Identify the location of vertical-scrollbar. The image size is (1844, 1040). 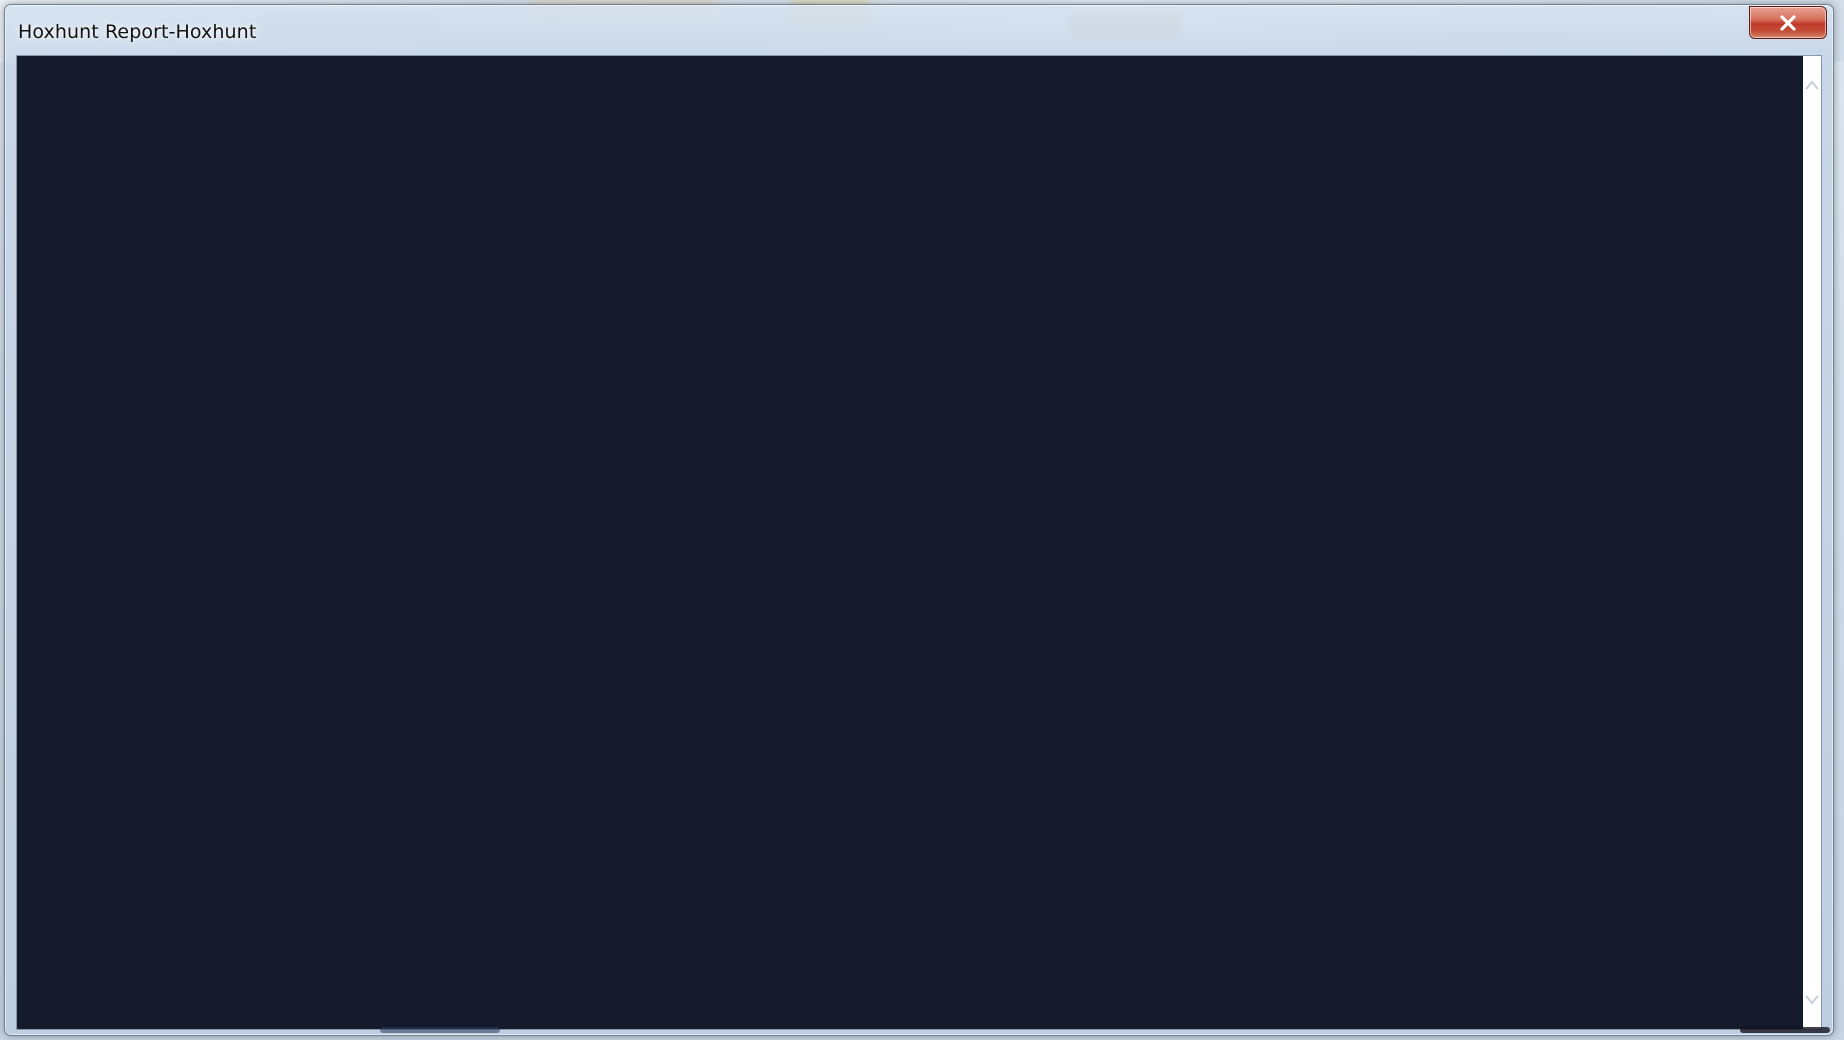
(1812, 542).